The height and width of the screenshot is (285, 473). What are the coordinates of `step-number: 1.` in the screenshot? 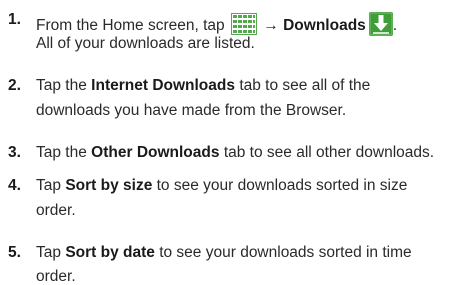 It's located at (14, 19).